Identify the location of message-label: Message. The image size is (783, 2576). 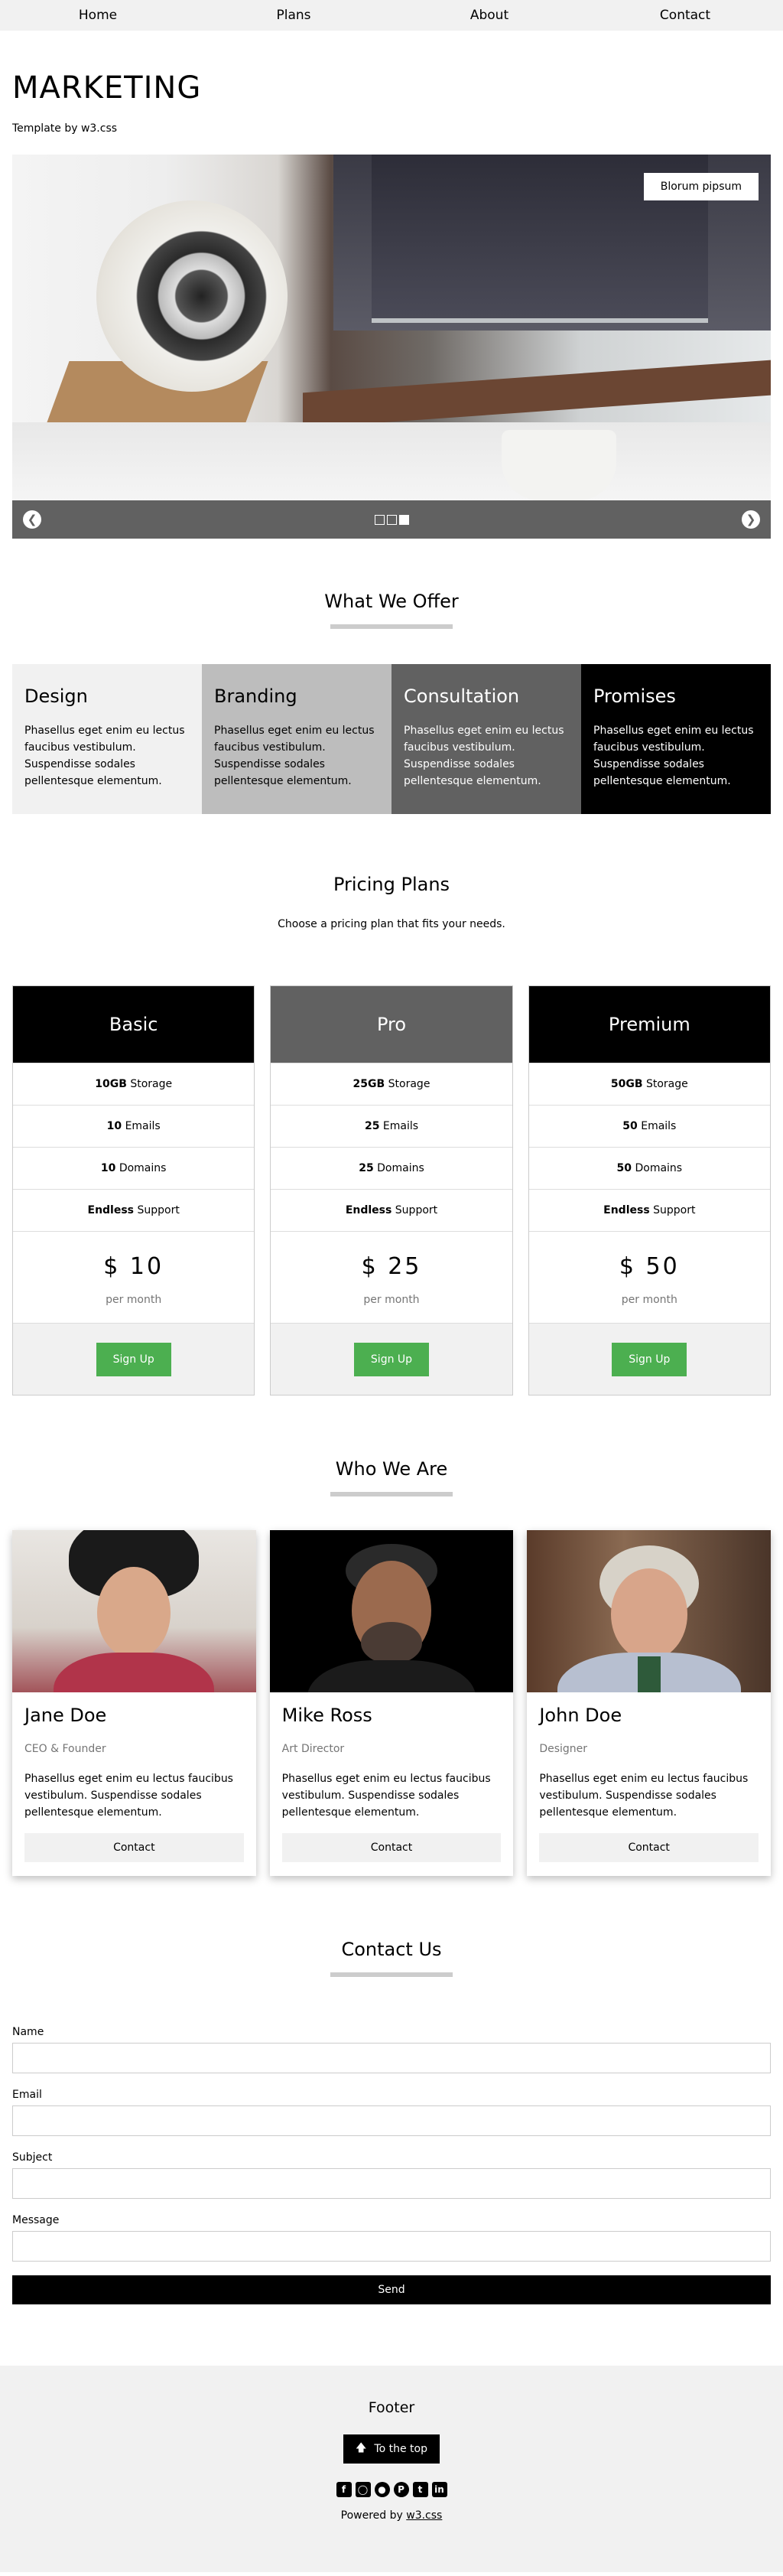
(36, 2220).